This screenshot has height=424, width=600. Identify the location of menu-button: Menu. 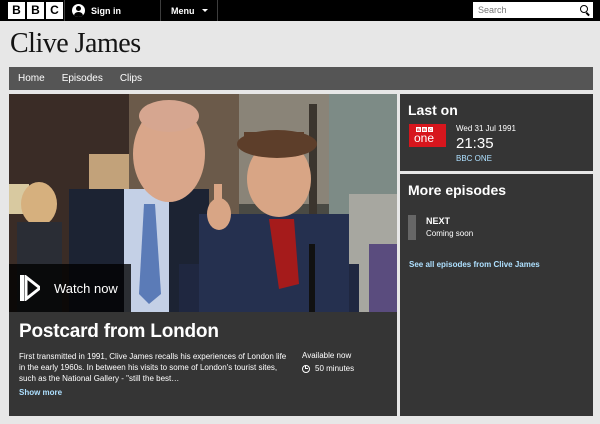
(189, 10).